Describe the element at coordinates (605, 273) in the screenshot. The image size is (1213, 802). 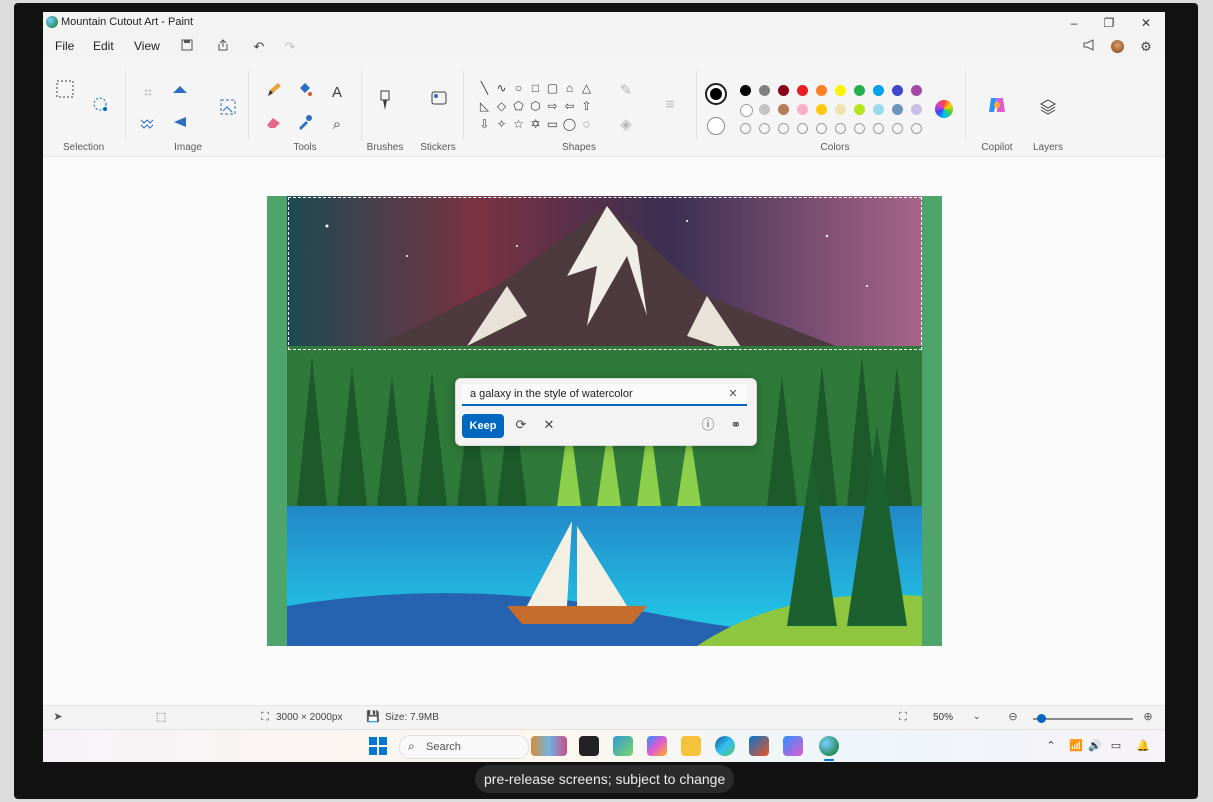
I see `selection-rectangle` at that location.